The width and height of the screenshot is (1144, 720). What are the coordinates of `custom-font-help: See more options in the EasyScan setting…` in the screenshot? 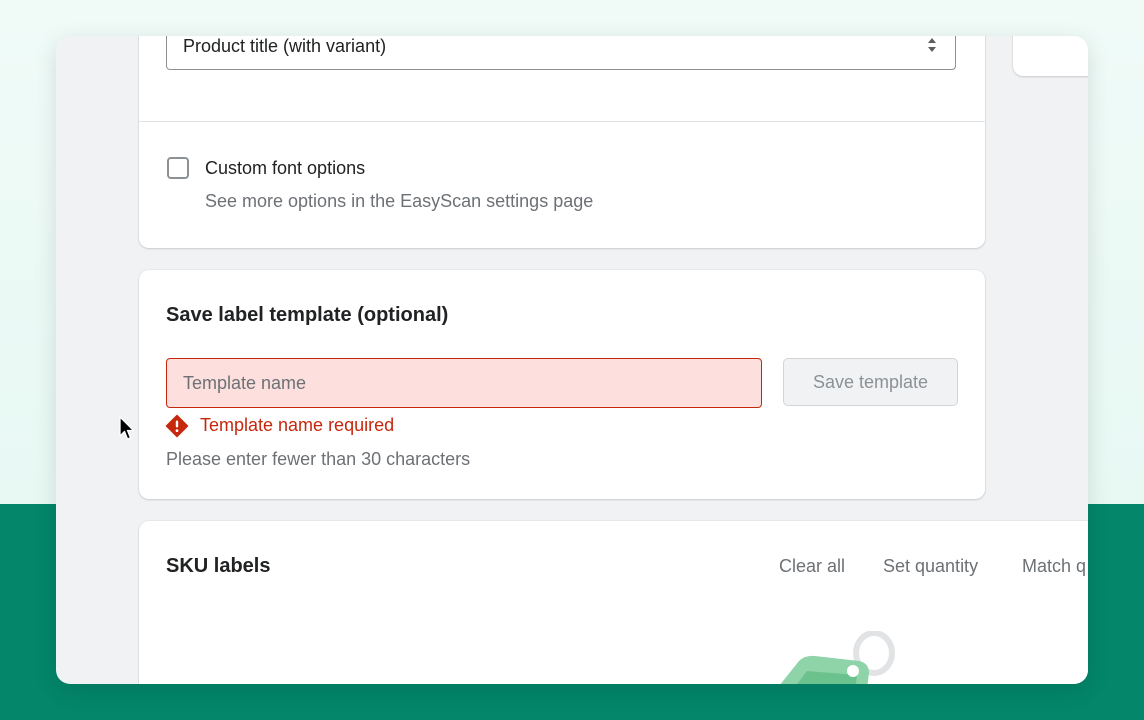 It's located at (399, 201).